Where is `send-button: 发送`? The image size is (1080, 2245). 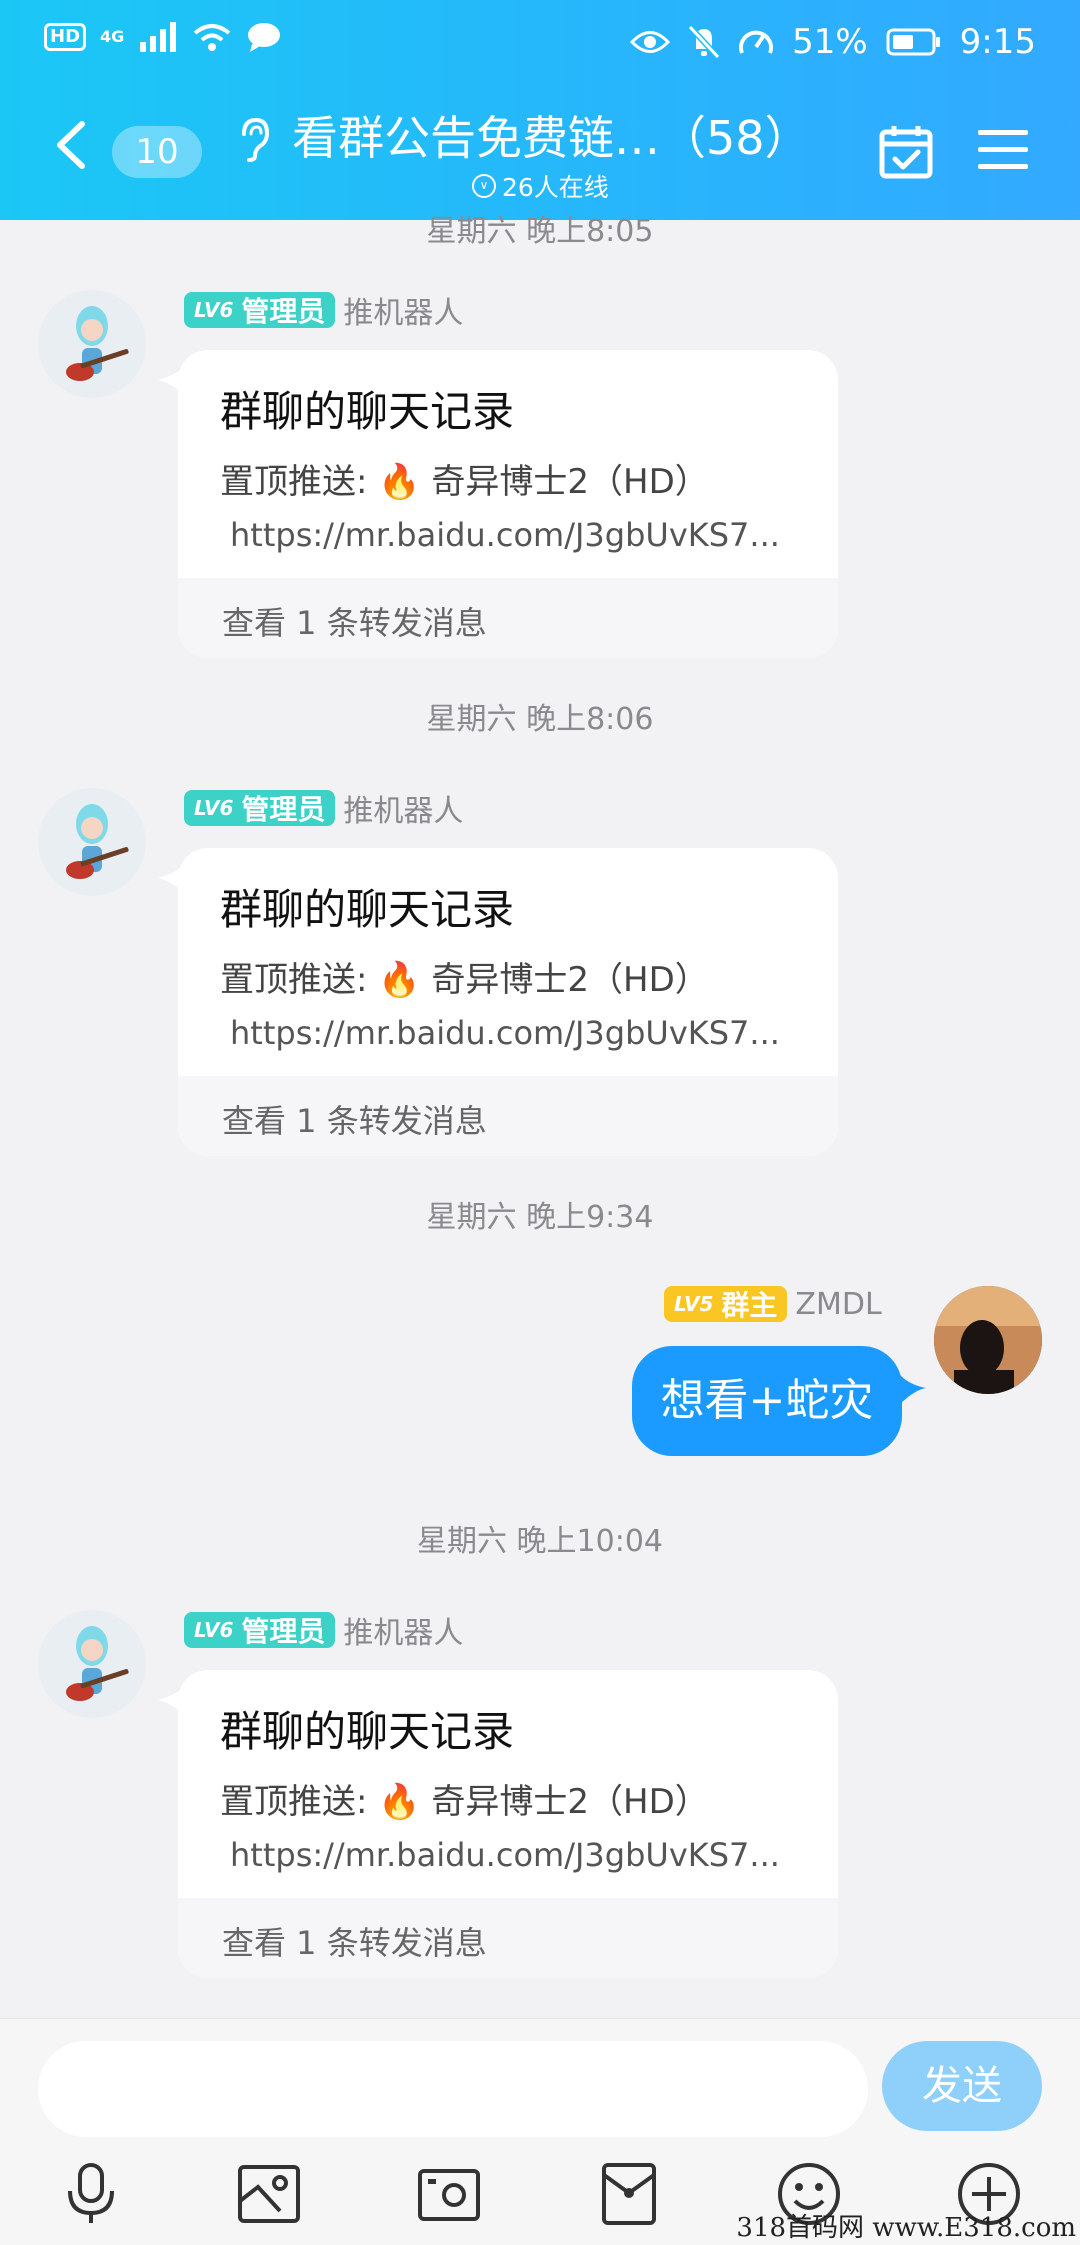 send-button: 发送 is located at coordinates (962, 2086).